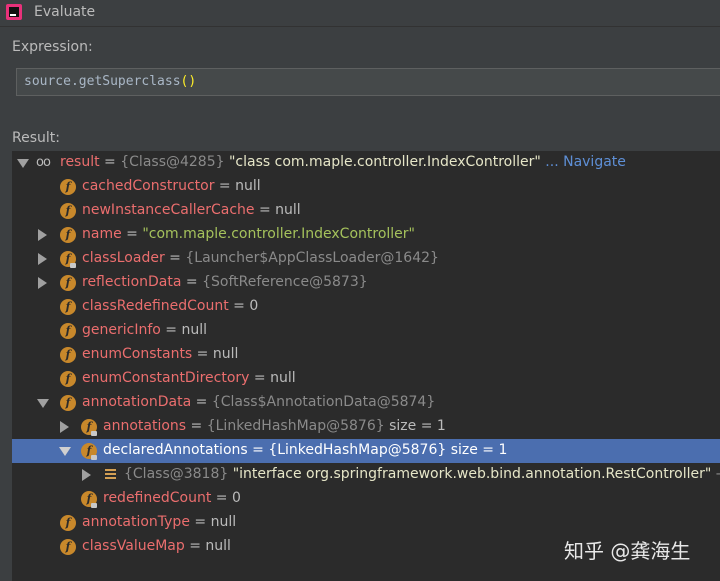  Describe the element at coordinates (175, 450) in the screenshot. I see `field-name: declaredAnnotations` at that location.